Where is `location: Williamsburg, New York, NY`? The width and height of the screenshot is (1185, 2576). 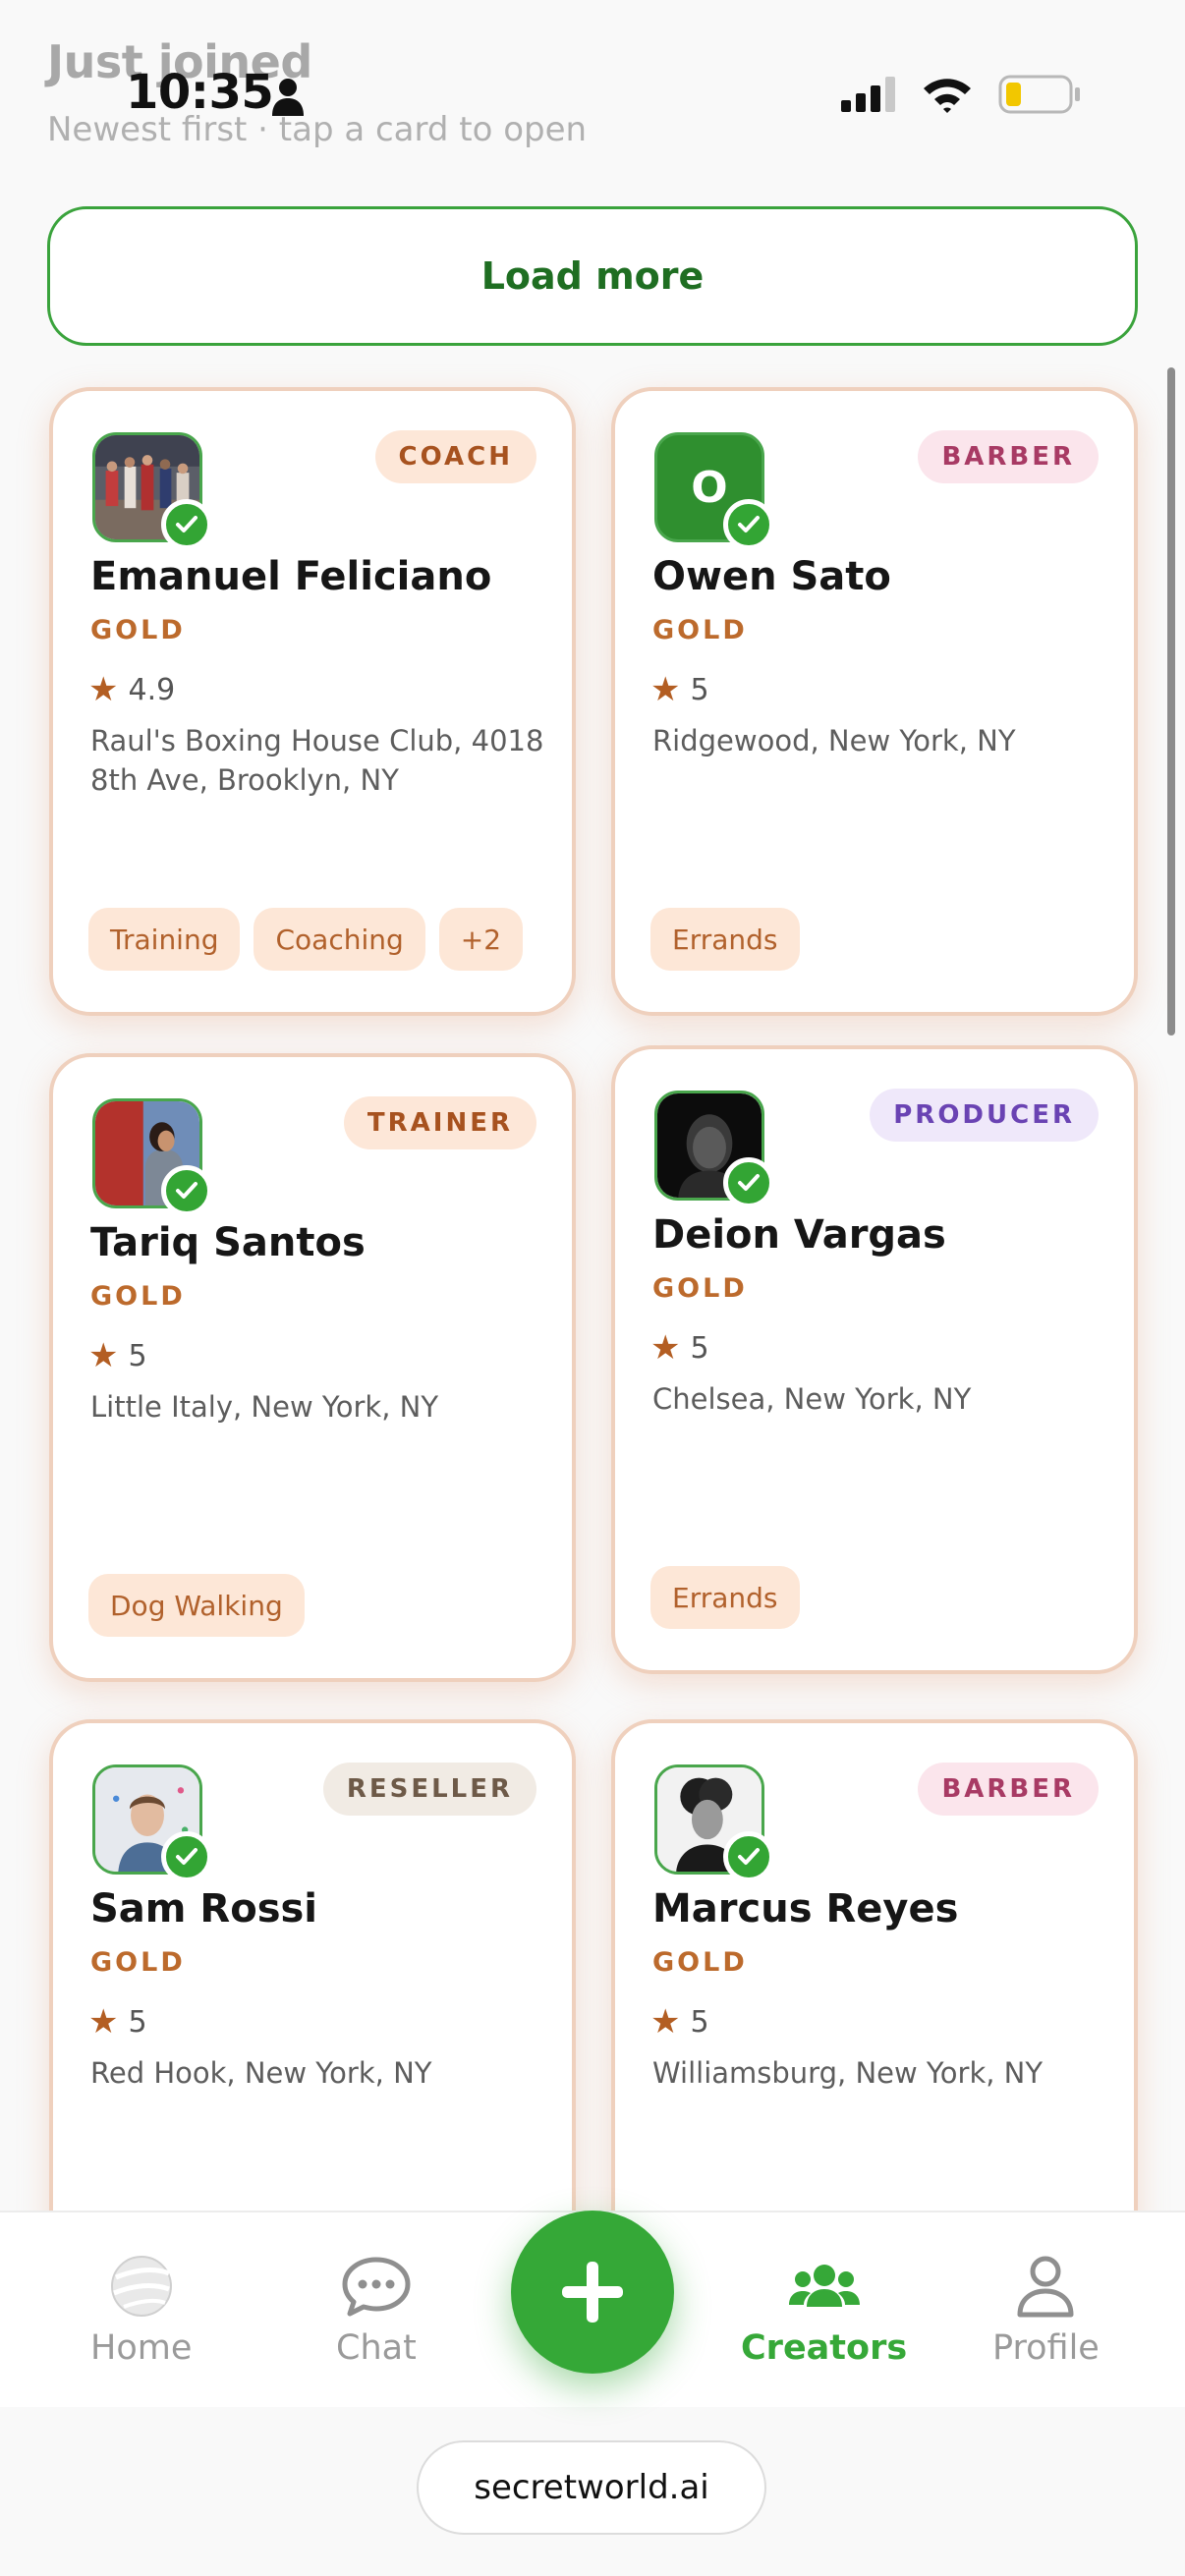 location: Williamsburg, New York, NY is located at coordinates (848, 2073).